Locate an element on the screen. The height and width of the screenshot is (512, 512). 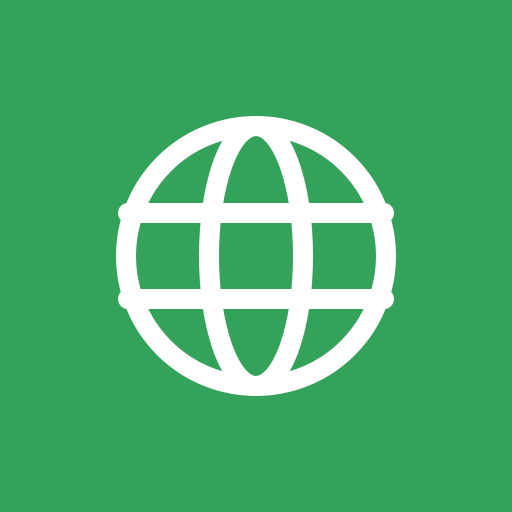
globe-meridian is located at coordinates (256, 256).